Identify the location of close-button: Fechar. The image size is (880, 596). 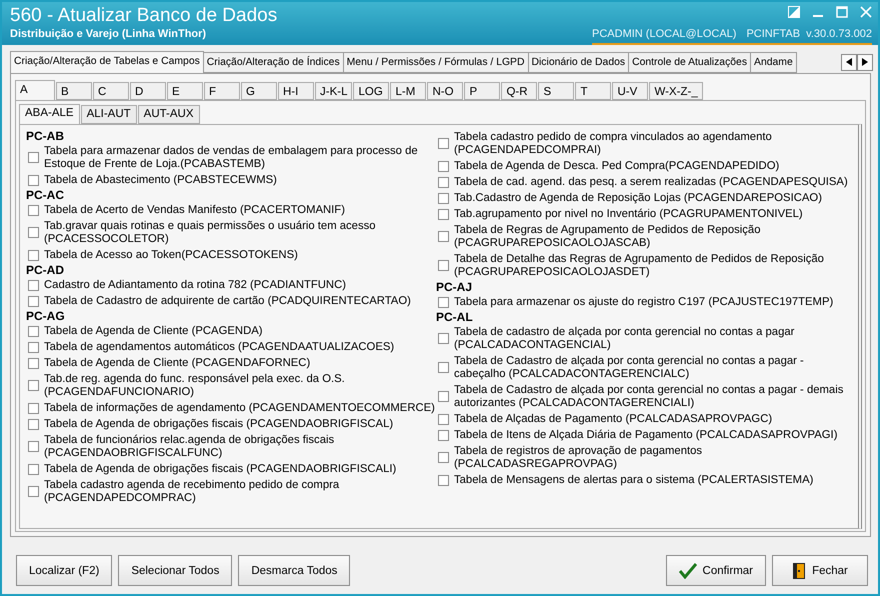
(820, 570).